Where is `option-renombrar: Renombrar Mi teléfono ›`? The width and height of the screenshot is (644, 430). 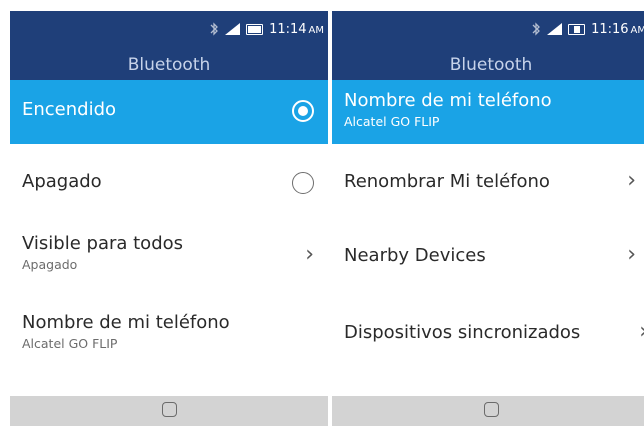 option-renombrar: Renombrar Mi teléfono › is located at coordinates (488, 182).